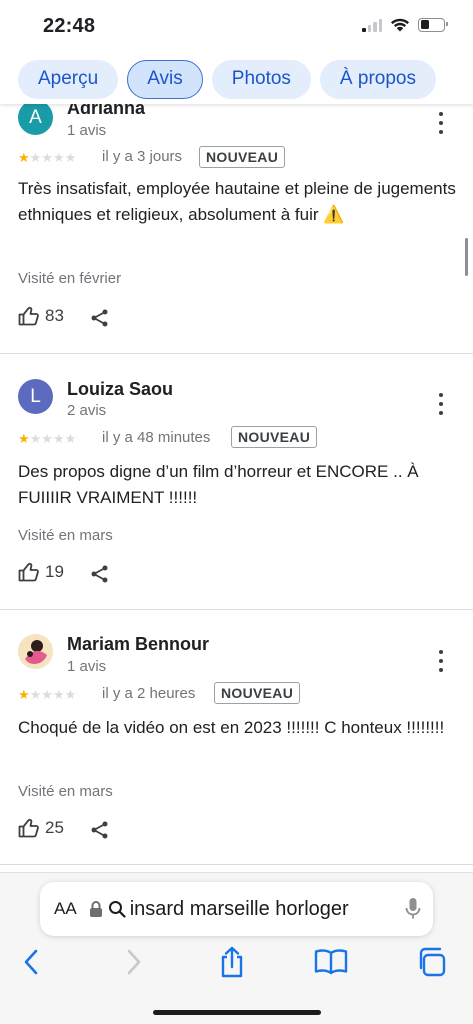  I want to click on avatar: L, so click(35, 396).